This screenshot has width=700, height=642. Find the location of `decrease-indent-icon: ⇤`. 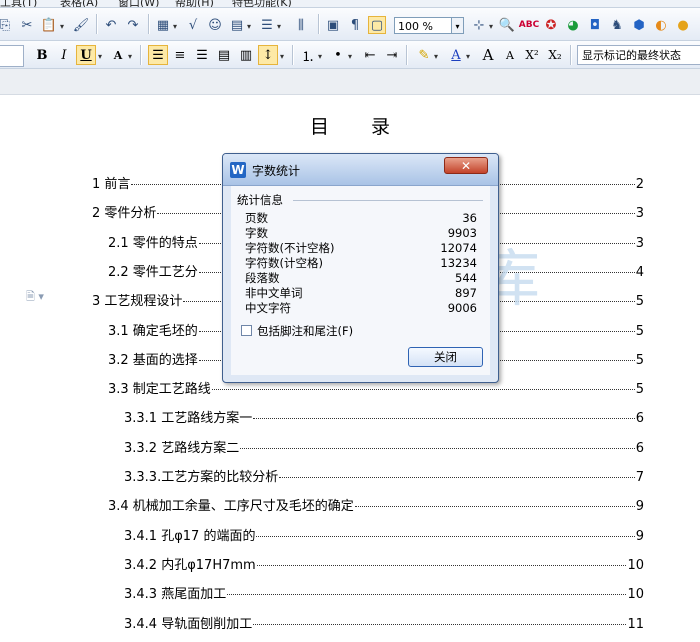

decrease-indent-icon: ⇤ is located at coordinates (370, 55).